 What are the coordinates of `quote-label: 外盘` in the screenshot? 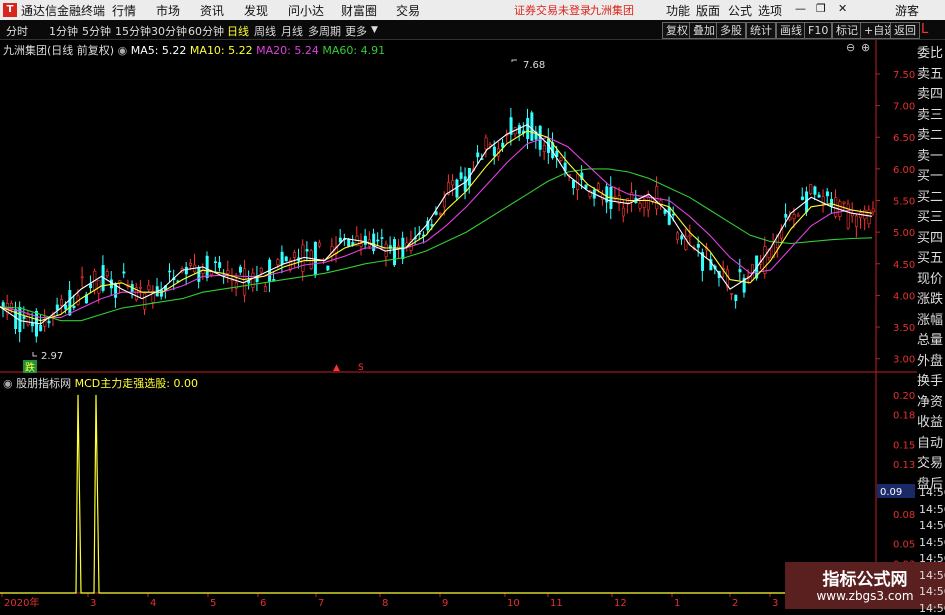 It's located at (930, 361).